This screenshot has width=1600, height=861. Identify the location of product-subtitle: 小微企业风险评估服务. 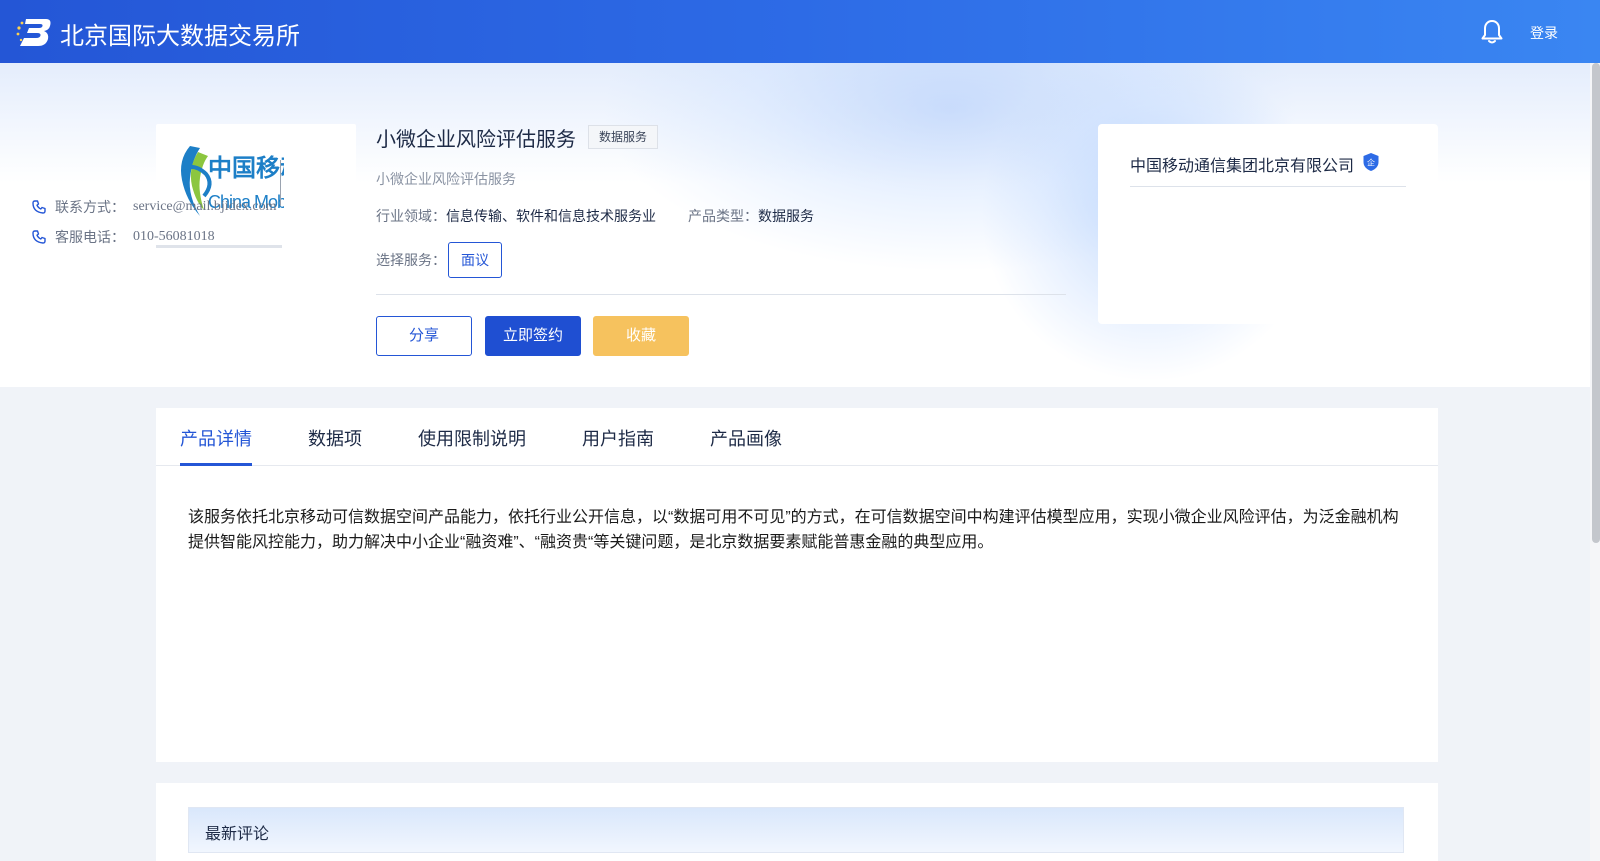
(446, 179).